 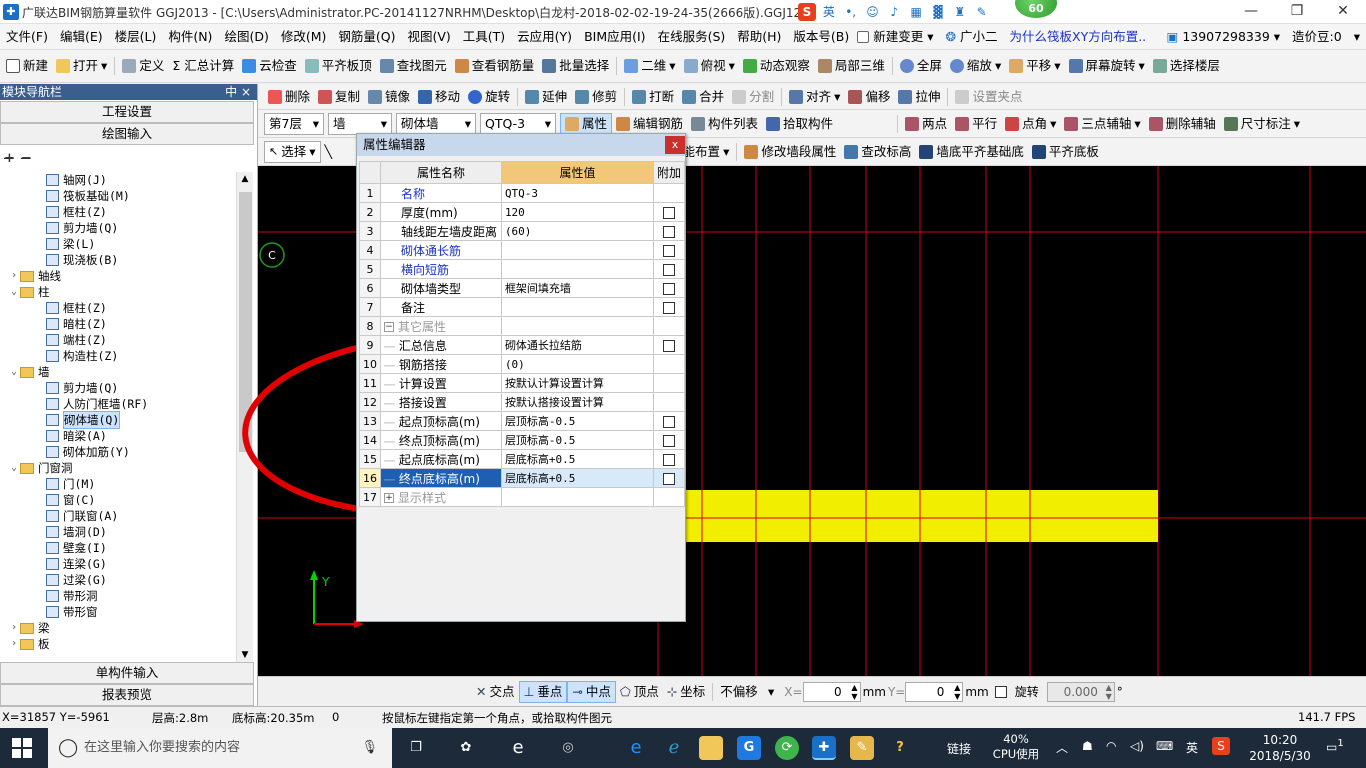 What do you see at coordinates (238, 92) in the screenshot?
I see `pin-close-icon: 中 ×` at bounding box center [238, 92].